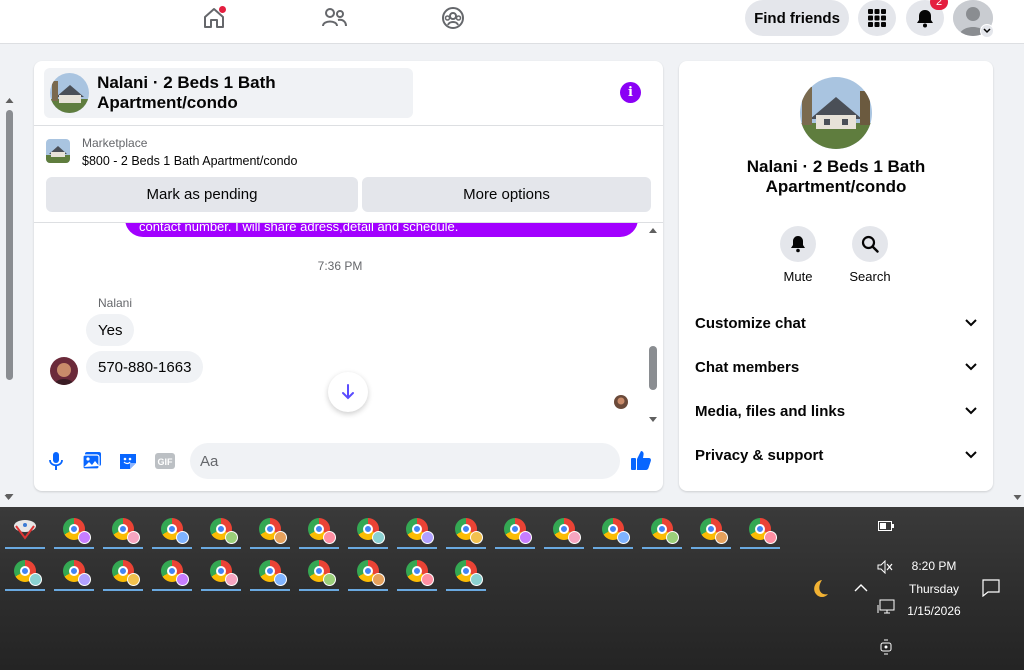 This screenshot has width=1024, height=670. Describe the element at coordinates (128, 461) in the screenshot. I see `sticker-icon` at that location.